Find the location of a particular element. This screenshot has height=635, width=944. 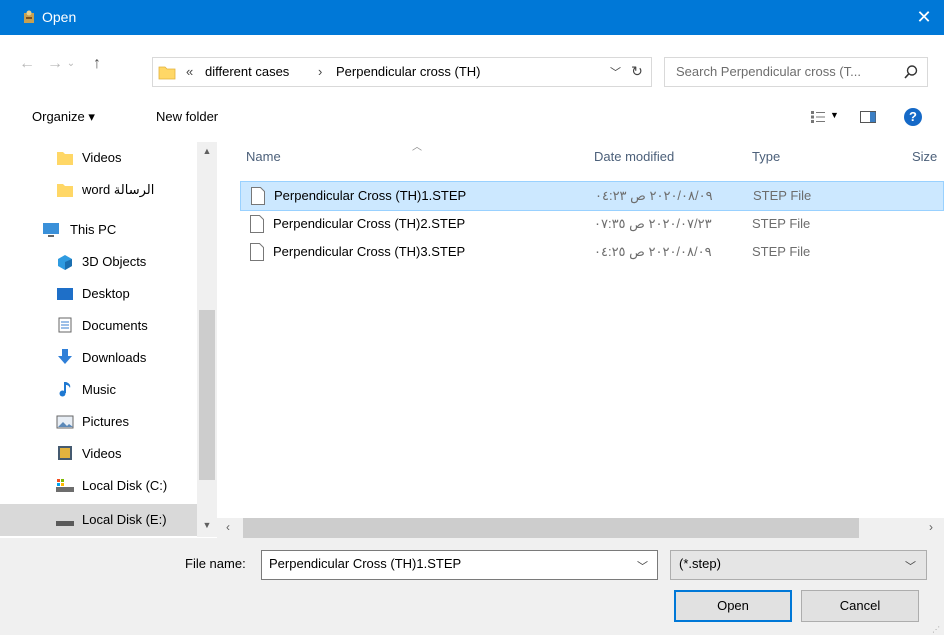

nav-item-3d-objects: 3D Objects is located at coordinates (98, 262).